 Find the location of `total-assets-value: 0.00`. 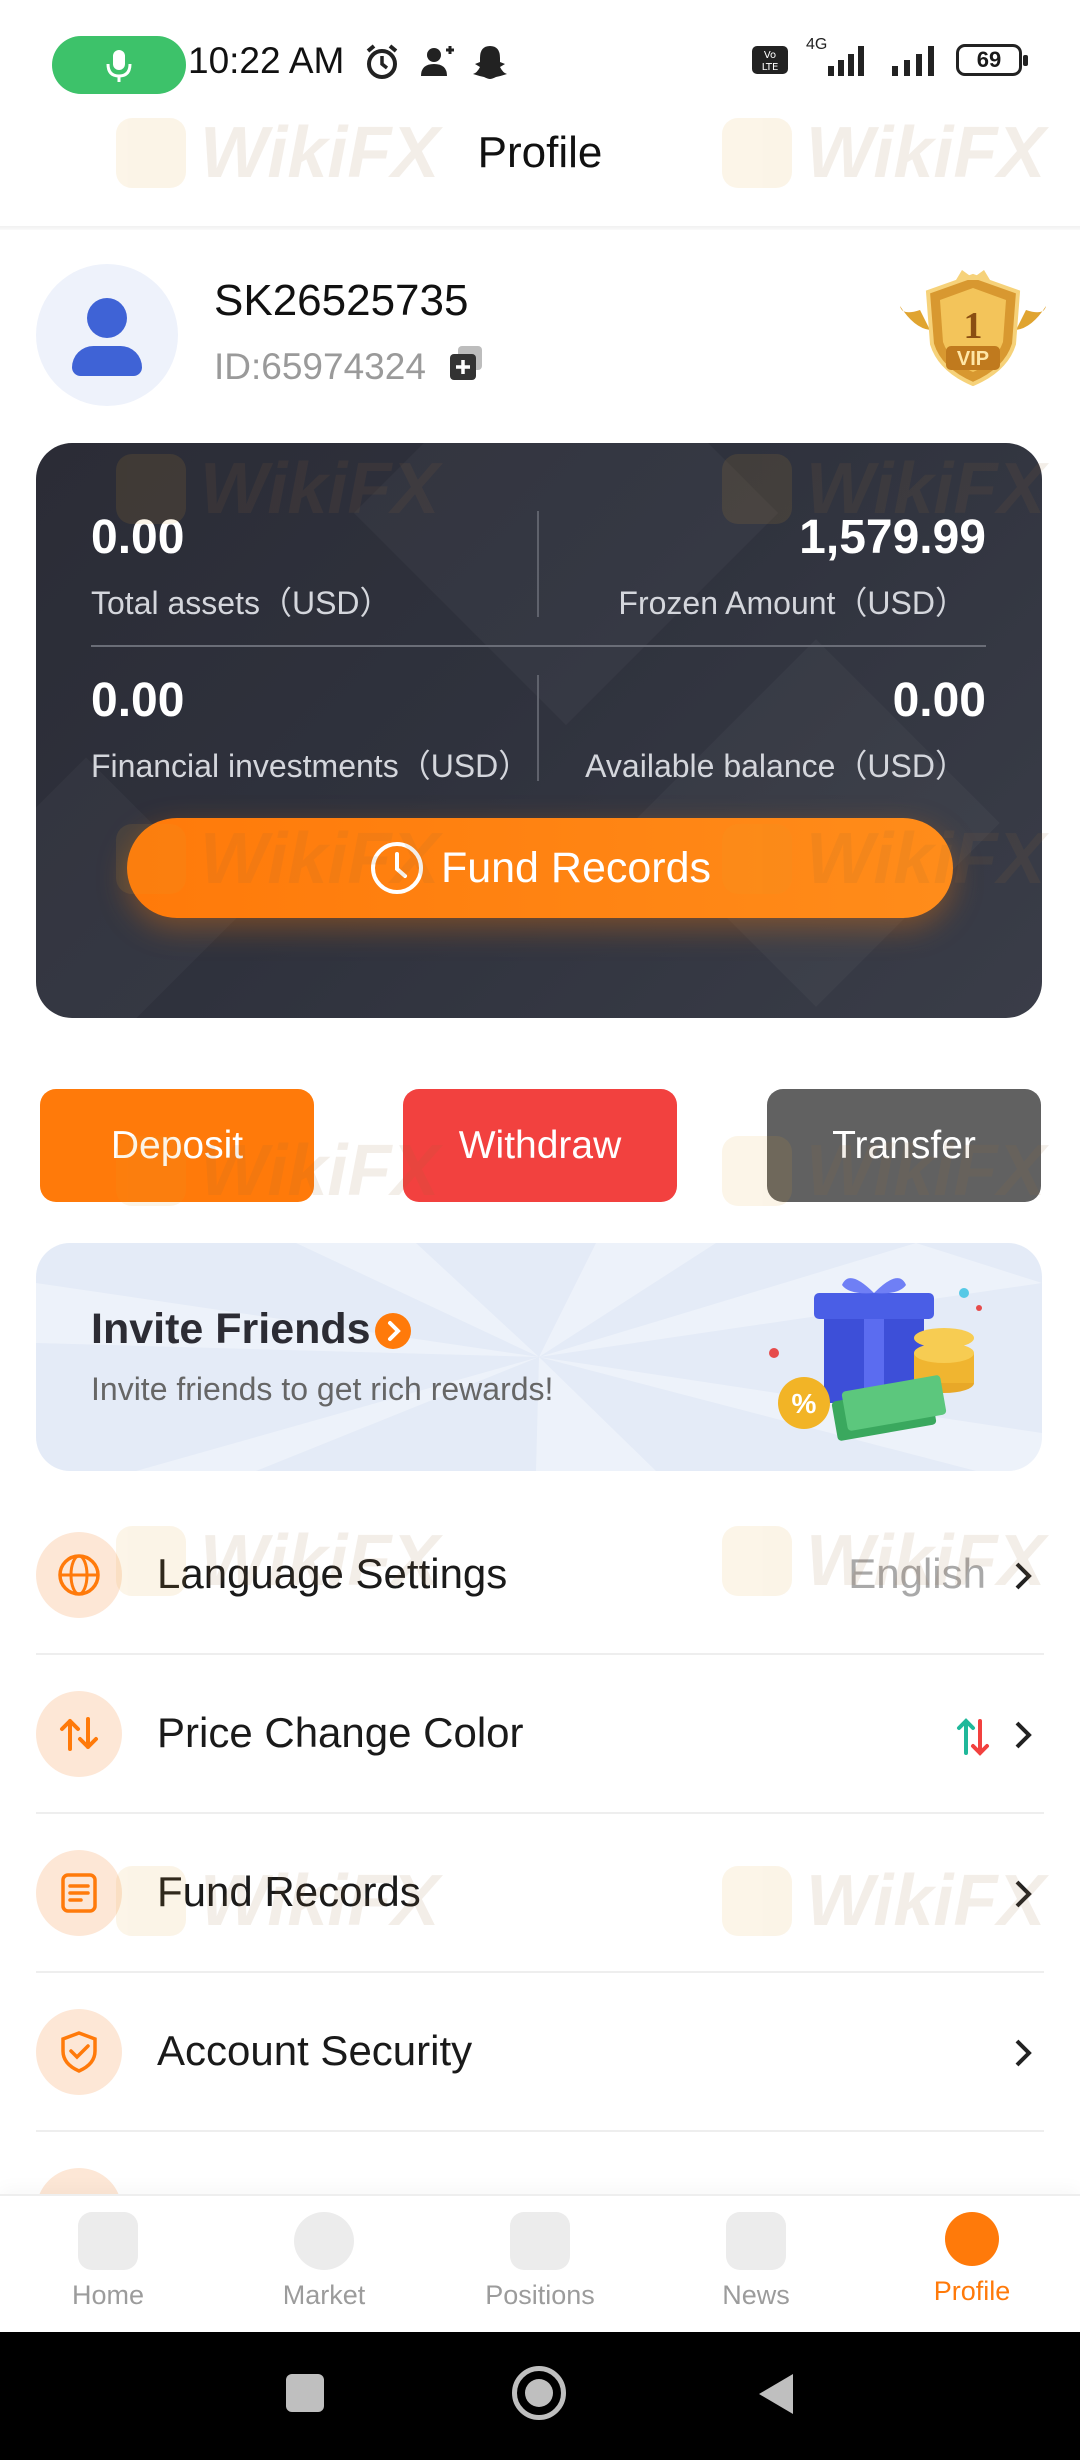

total-assets-value: 0.00 is located at coordinates (138, 537).